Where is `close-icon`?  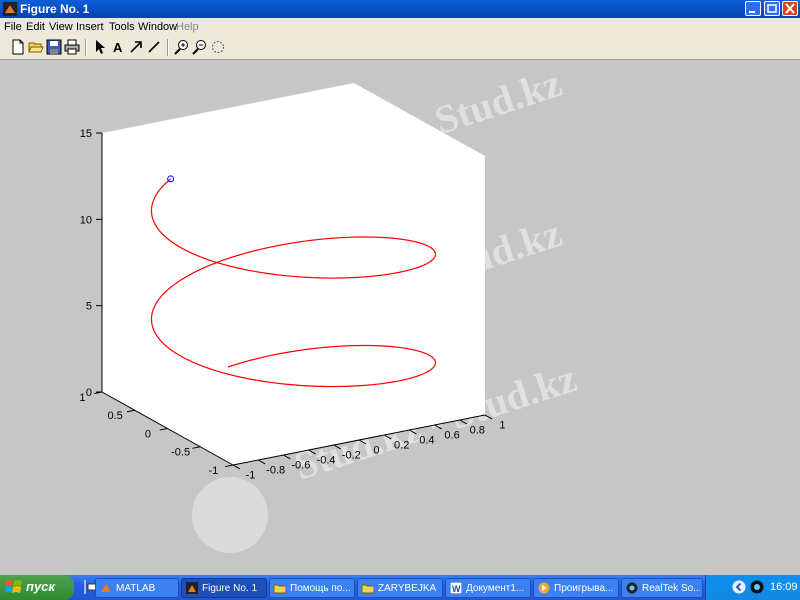
close-icon is located at coordinates (790, 8).